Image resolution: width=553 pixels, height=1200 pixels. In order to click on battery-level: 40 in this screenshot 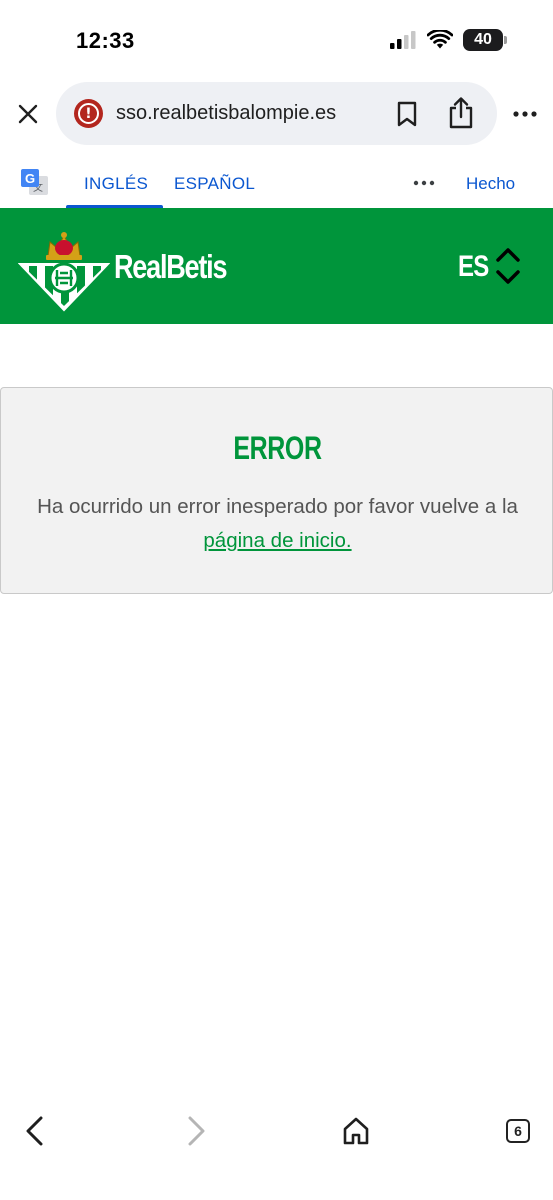, I will do `click(483, 39)`.